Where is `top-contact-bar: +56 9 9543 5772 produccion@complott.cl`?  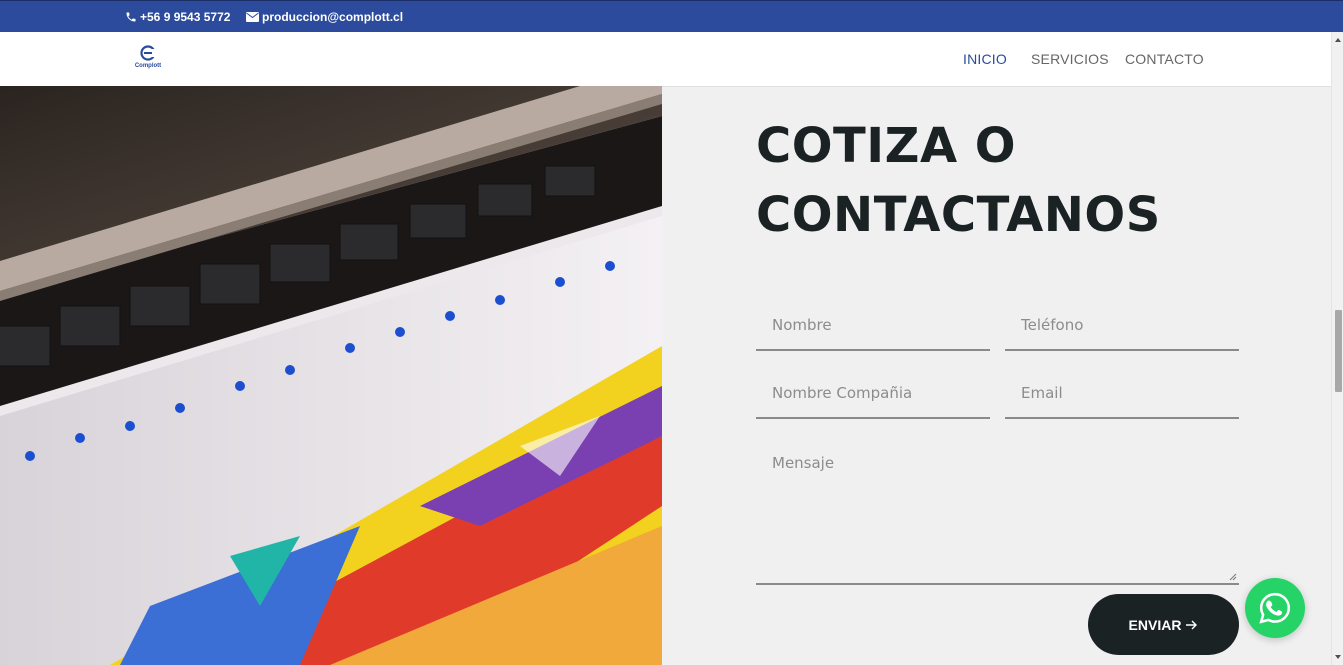 top-contact-bar: +56 9 9543 5772 produccion@complott.cl is located at coordinates (671, 16).